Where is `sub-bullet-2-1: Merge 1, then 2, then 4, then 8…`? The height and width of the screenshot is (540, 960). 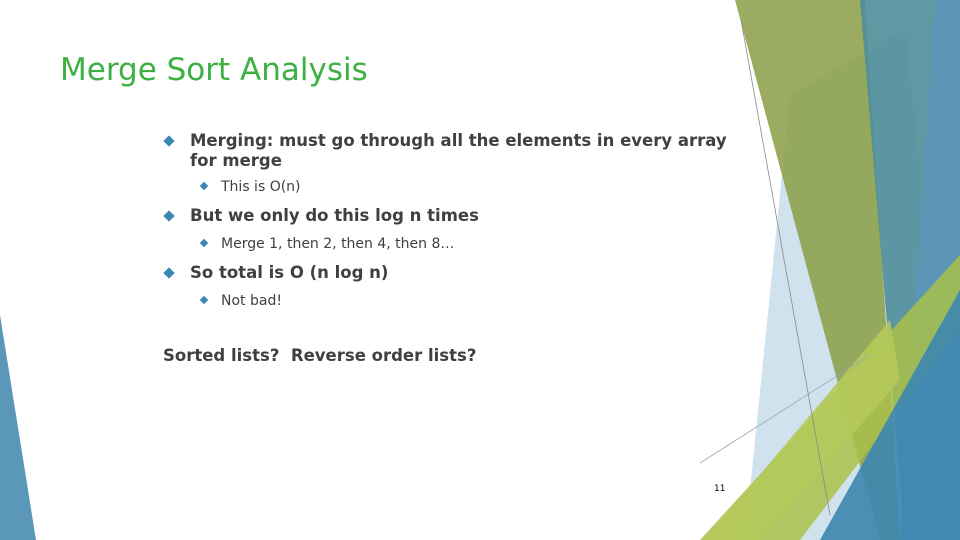 sub-bullet-2-1: Merge 1, then 2, then 4, then 8… is located at coordinates (327, 244).